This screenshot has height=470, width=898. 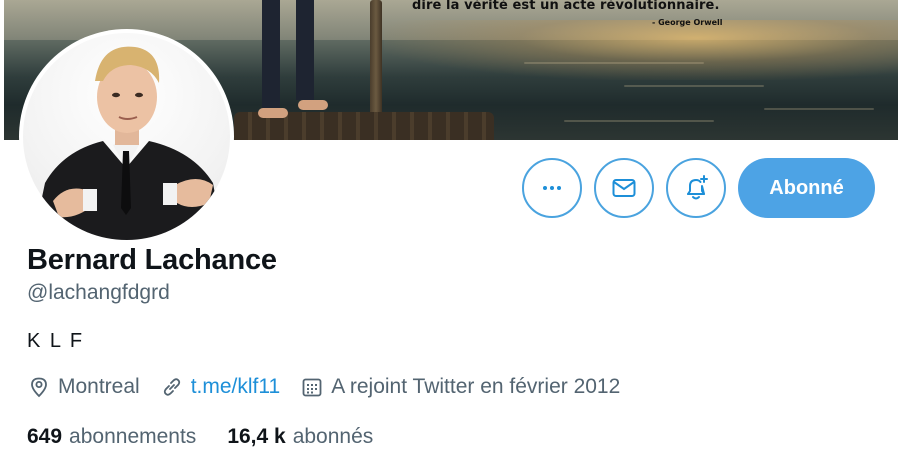 I want to click on profile-handle: @lachangfdgrd, so click(x=98, y=292).